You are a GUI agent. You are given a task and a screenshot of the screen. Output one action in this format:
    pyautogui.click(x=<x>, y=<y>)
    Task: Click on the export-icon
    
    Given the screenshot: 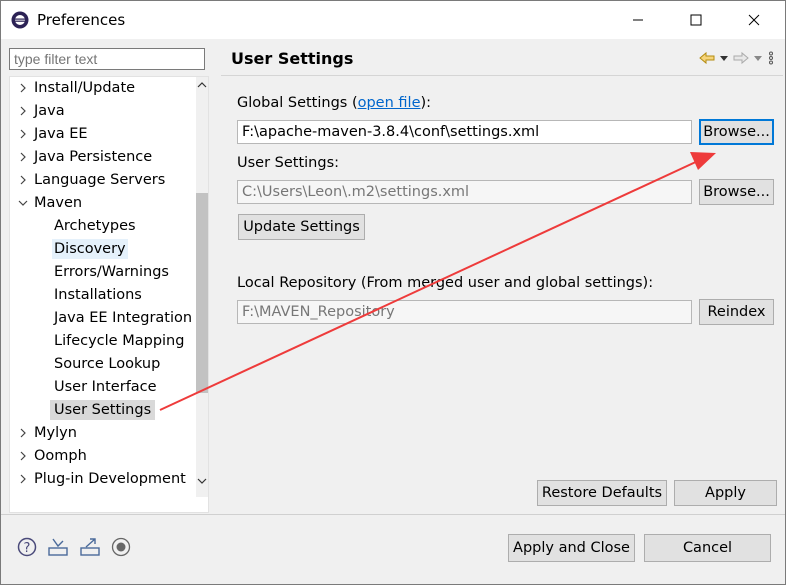 What is the action you would take?
    pyautogui.click(x=90, y=547)
    